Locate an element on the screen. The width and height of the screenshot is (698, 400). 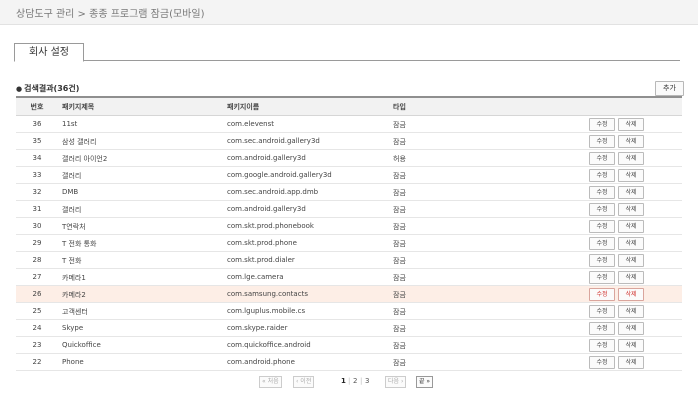
pager-prev-button: ‹ 이전 is located at coordinates (304, 382).